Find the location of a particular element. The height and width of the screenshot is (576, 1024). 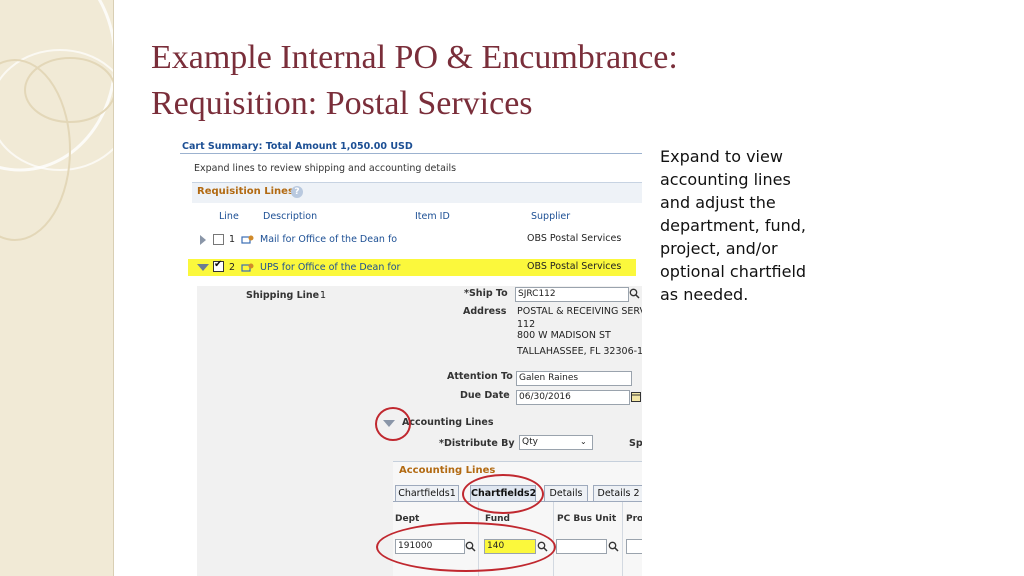

tab-chartfields1: Chartfields1 is located at coordinates (427, 493).